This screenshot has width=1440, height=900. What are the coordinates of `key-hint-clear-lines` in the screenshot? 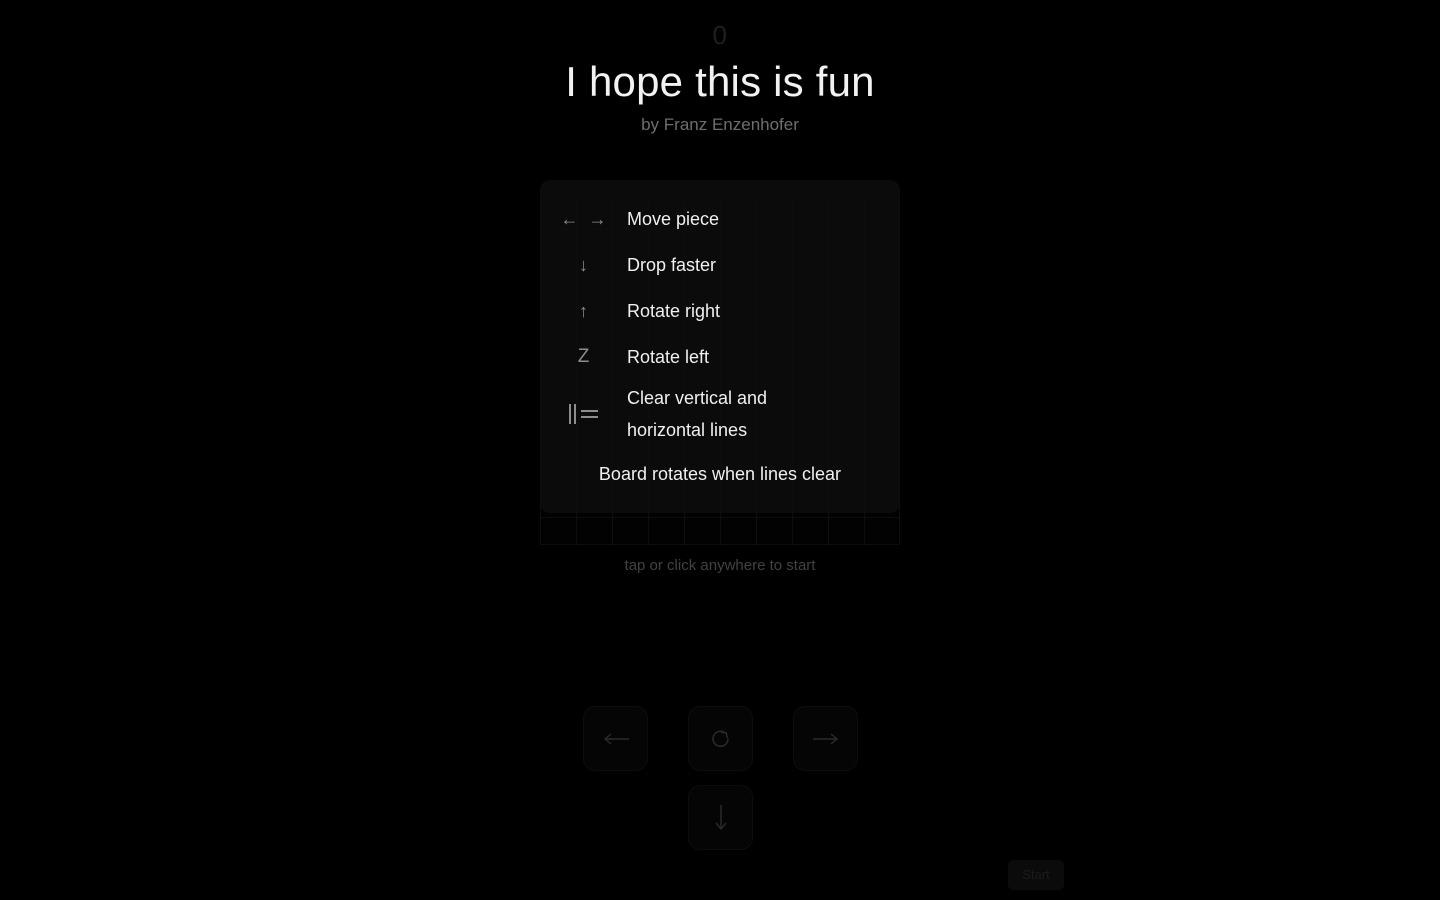 It's located at (583, 414).